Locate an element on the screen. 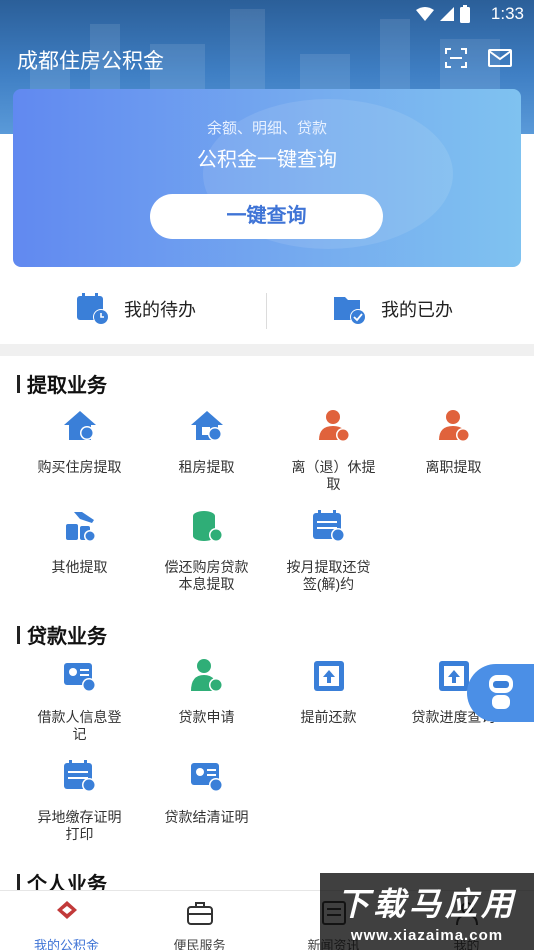 The width and height of the screenshot is (534, 950). tab-label: 便民服务 is located at coordinates (199, 944).